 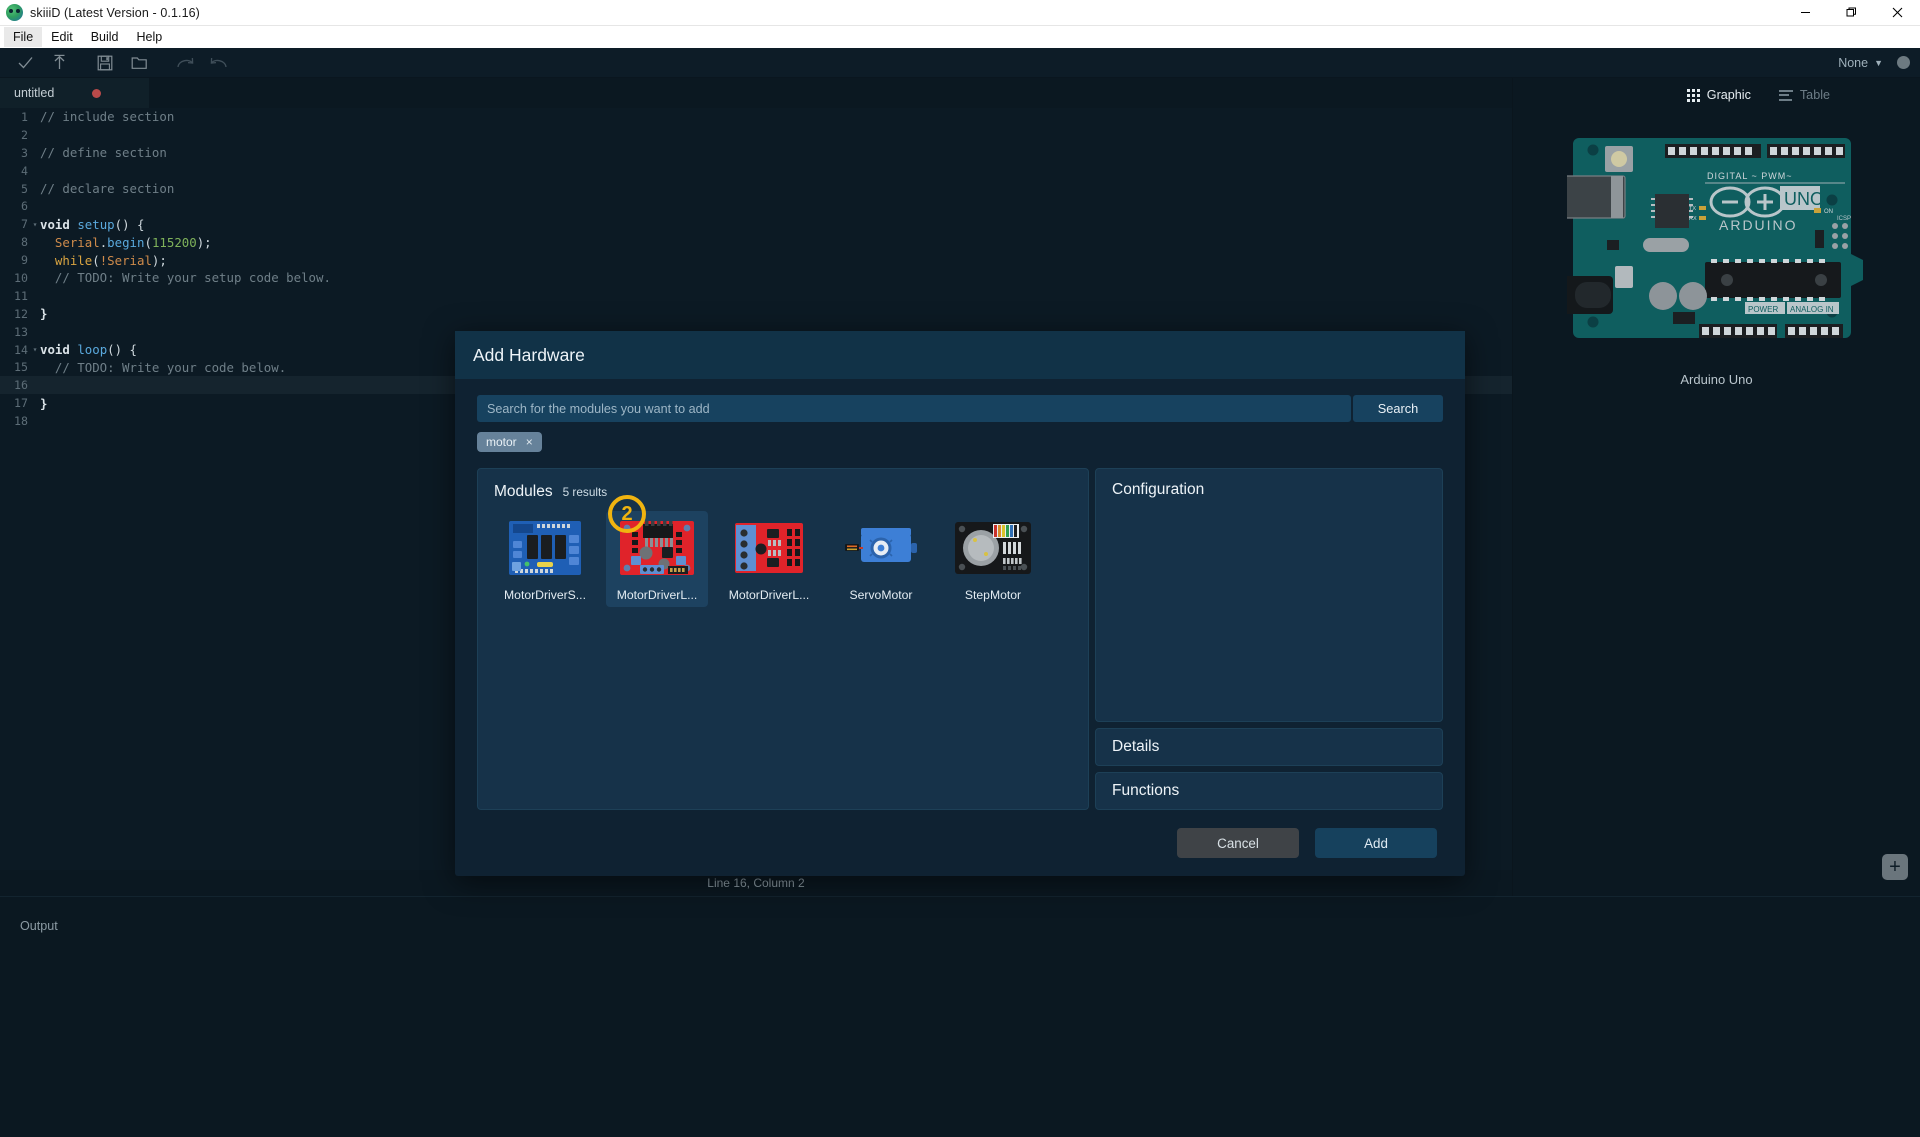 I want to click on motor-driver-l9110-red-icon, so click(x=769, y=548).